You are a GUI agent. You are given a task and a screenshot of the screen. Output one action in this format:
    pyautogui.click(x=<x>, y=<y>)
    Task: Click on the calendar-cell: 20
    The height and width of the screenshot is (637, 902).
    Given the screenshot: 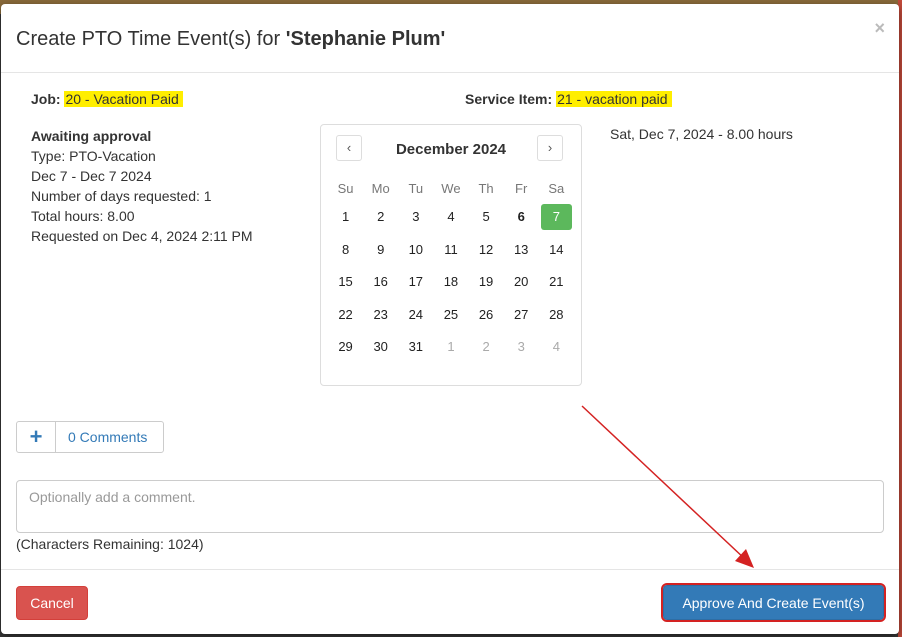 What is the action you would take?
    pyautogui.click(x=521, y=282)
    